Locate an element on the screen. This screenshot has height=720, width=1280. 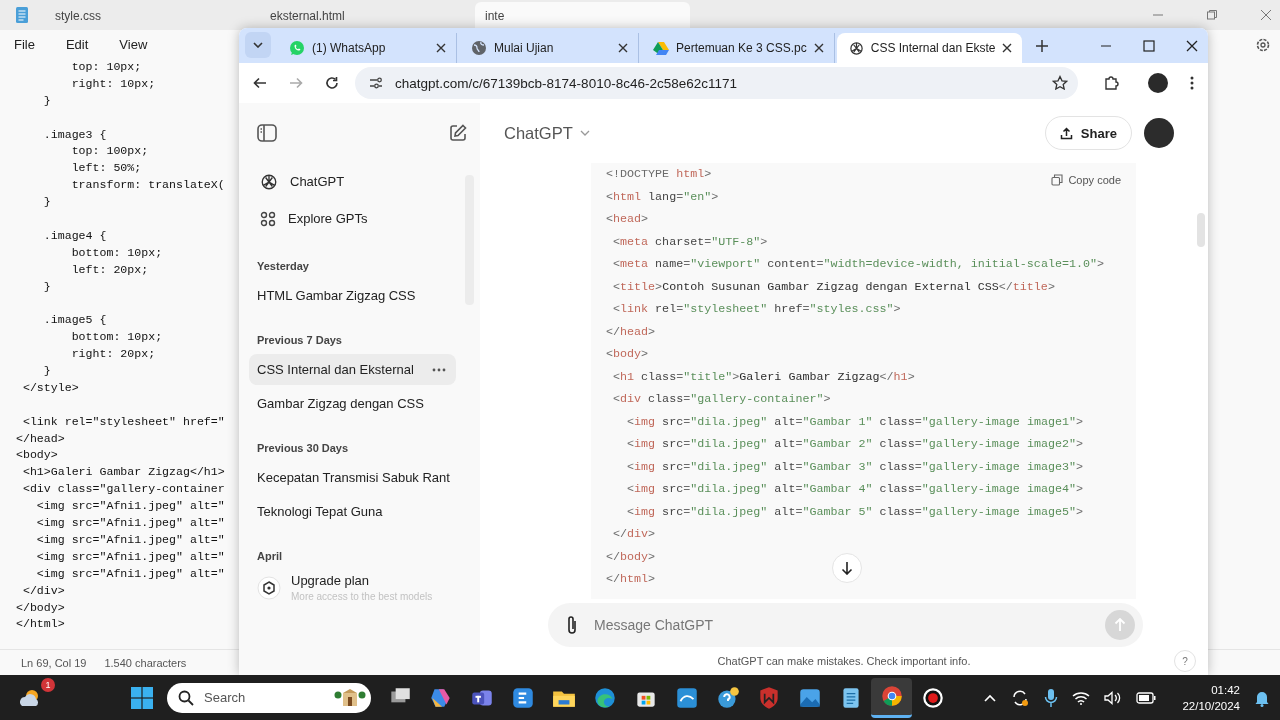
search-box: Search is located at coordinates (269, 697).